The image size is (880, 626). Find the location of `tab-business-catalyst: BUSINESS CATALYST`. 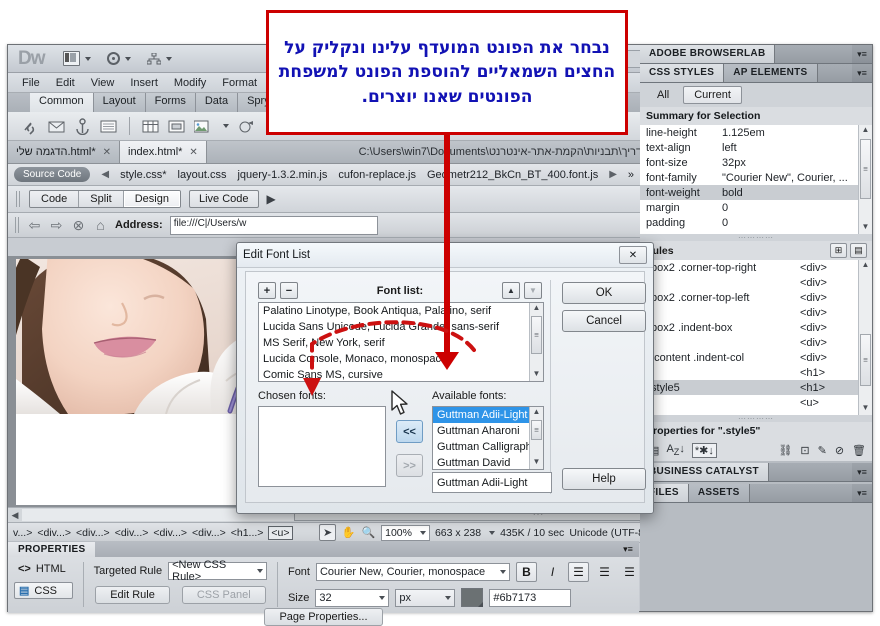

tab-business-catalyst: BUSINESS CATALYST is located at coordinates (704, 472).